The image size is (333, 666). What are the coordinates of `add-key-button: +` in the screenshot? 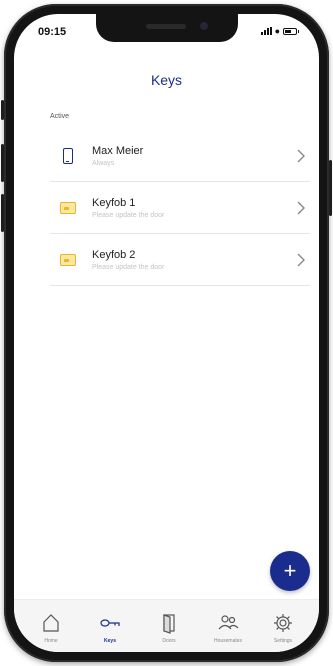 It's located at (290, 571).